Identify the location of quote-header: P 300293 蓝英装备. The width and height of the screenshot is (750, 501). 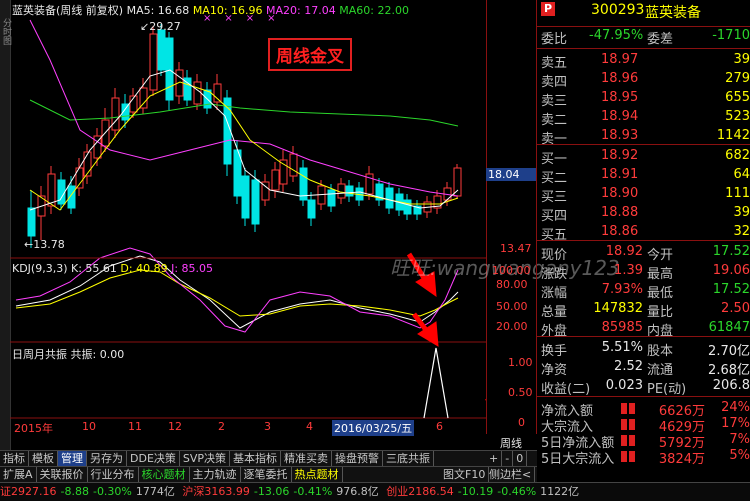
(643, 11).